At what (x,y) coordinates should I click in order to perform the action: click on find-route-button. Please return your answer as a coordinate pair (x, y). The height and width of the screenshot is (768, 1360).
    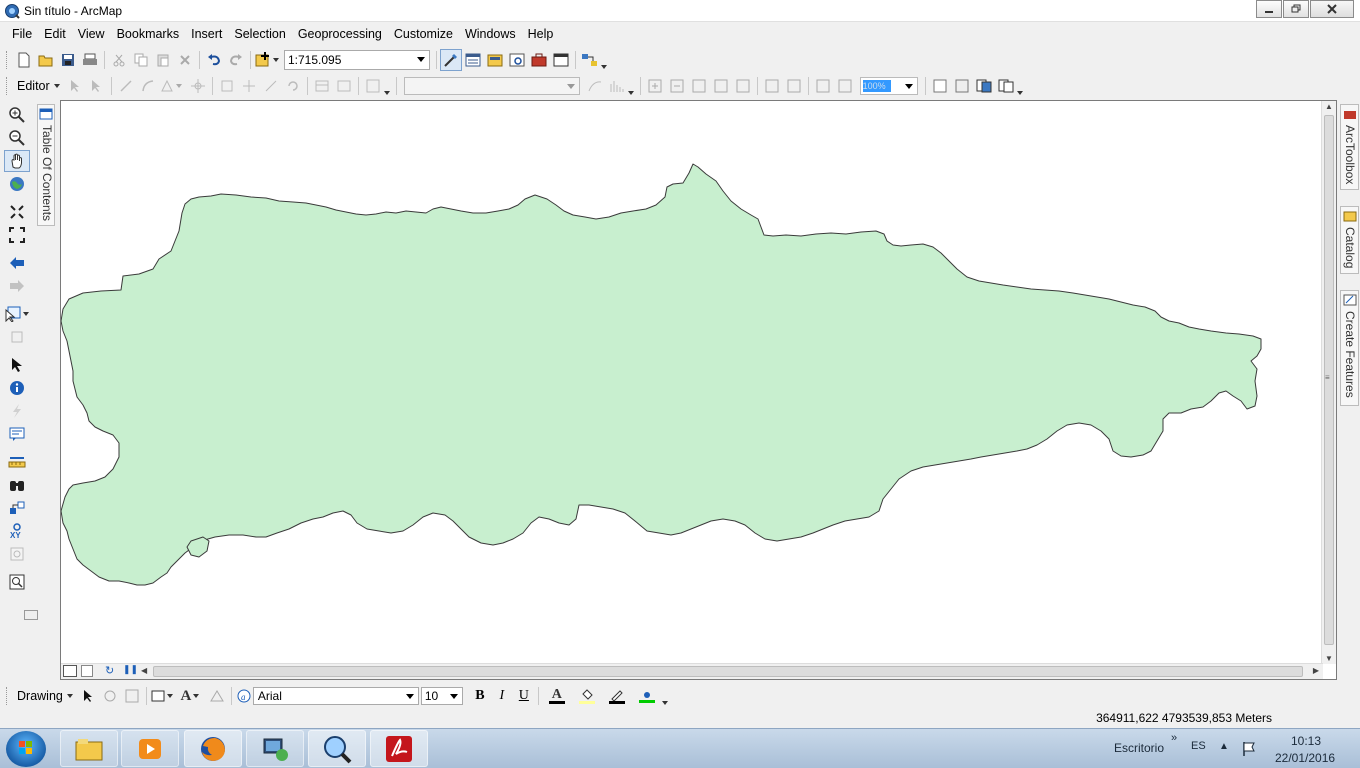
    Looking at the image, I should click on (17, 508).